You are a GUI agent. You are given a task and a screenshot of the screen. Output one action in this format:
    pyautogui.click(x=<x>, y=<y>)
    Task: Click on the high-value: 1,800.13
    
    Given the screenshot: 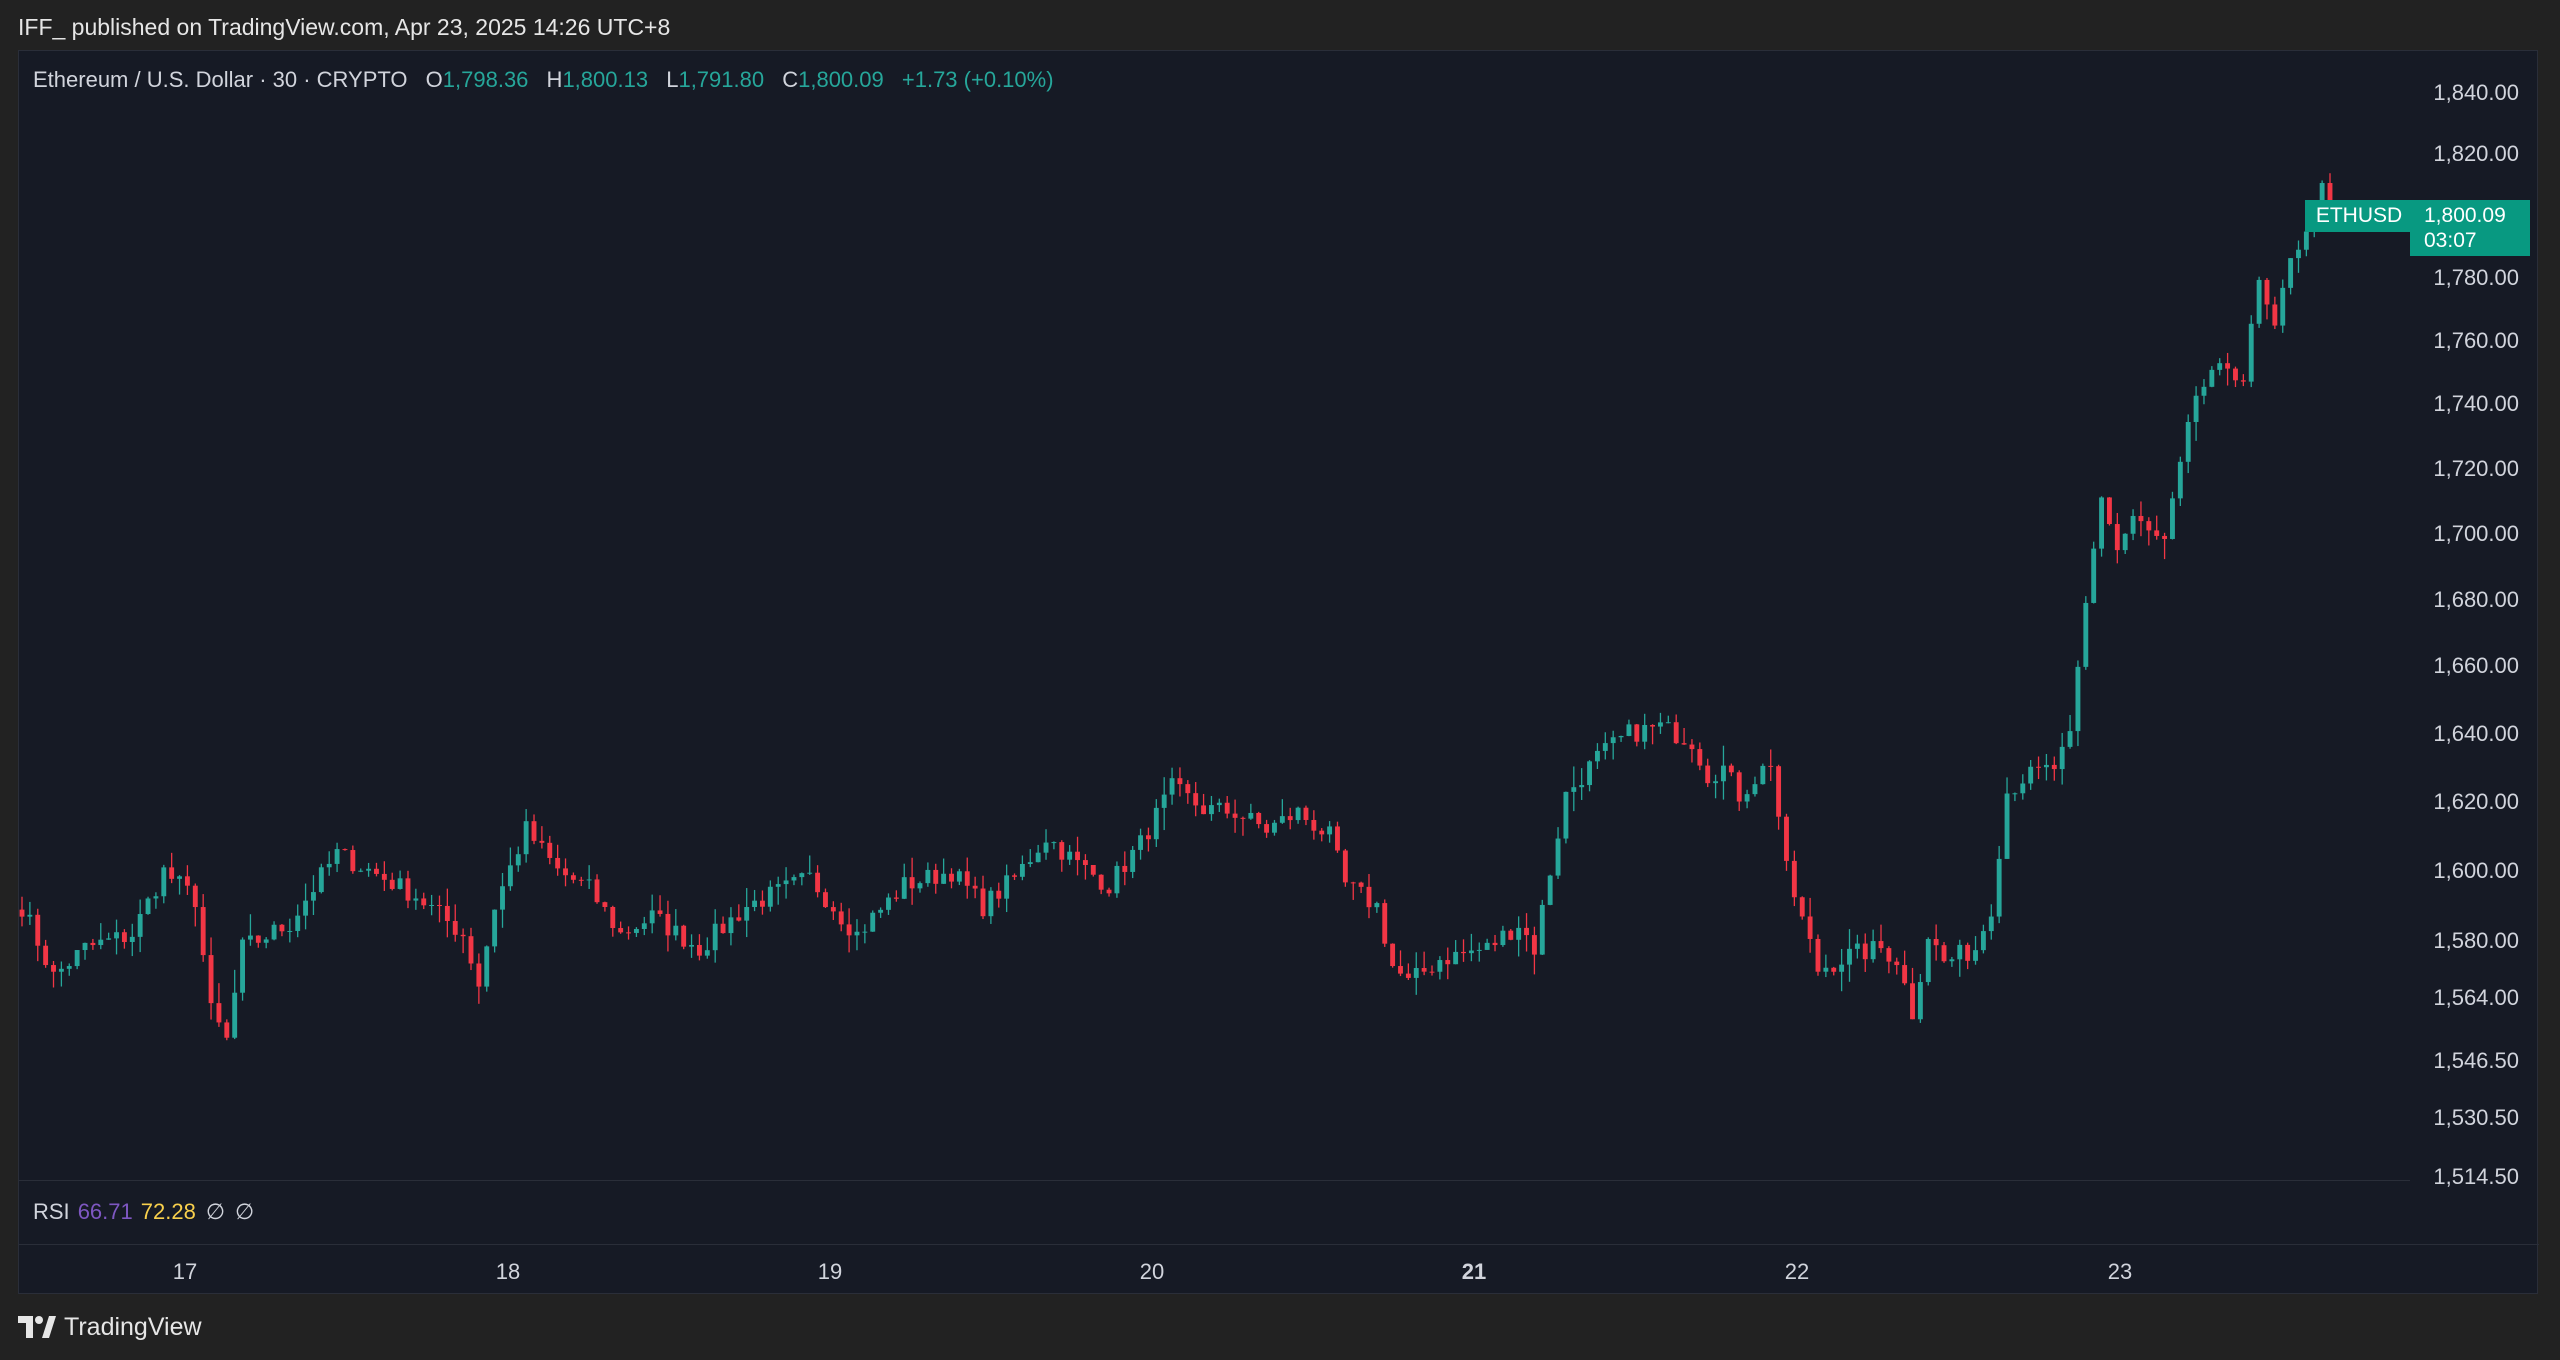 What is the action you would take?
    pyautogui.click(x=605, y=79)
    